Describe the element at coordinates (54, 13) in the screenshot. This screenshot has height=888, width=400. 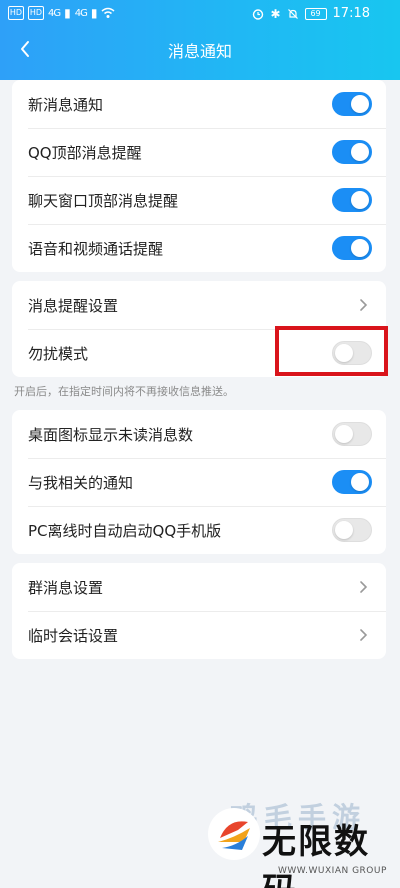
I see `signal1-label: 4G` at that location.